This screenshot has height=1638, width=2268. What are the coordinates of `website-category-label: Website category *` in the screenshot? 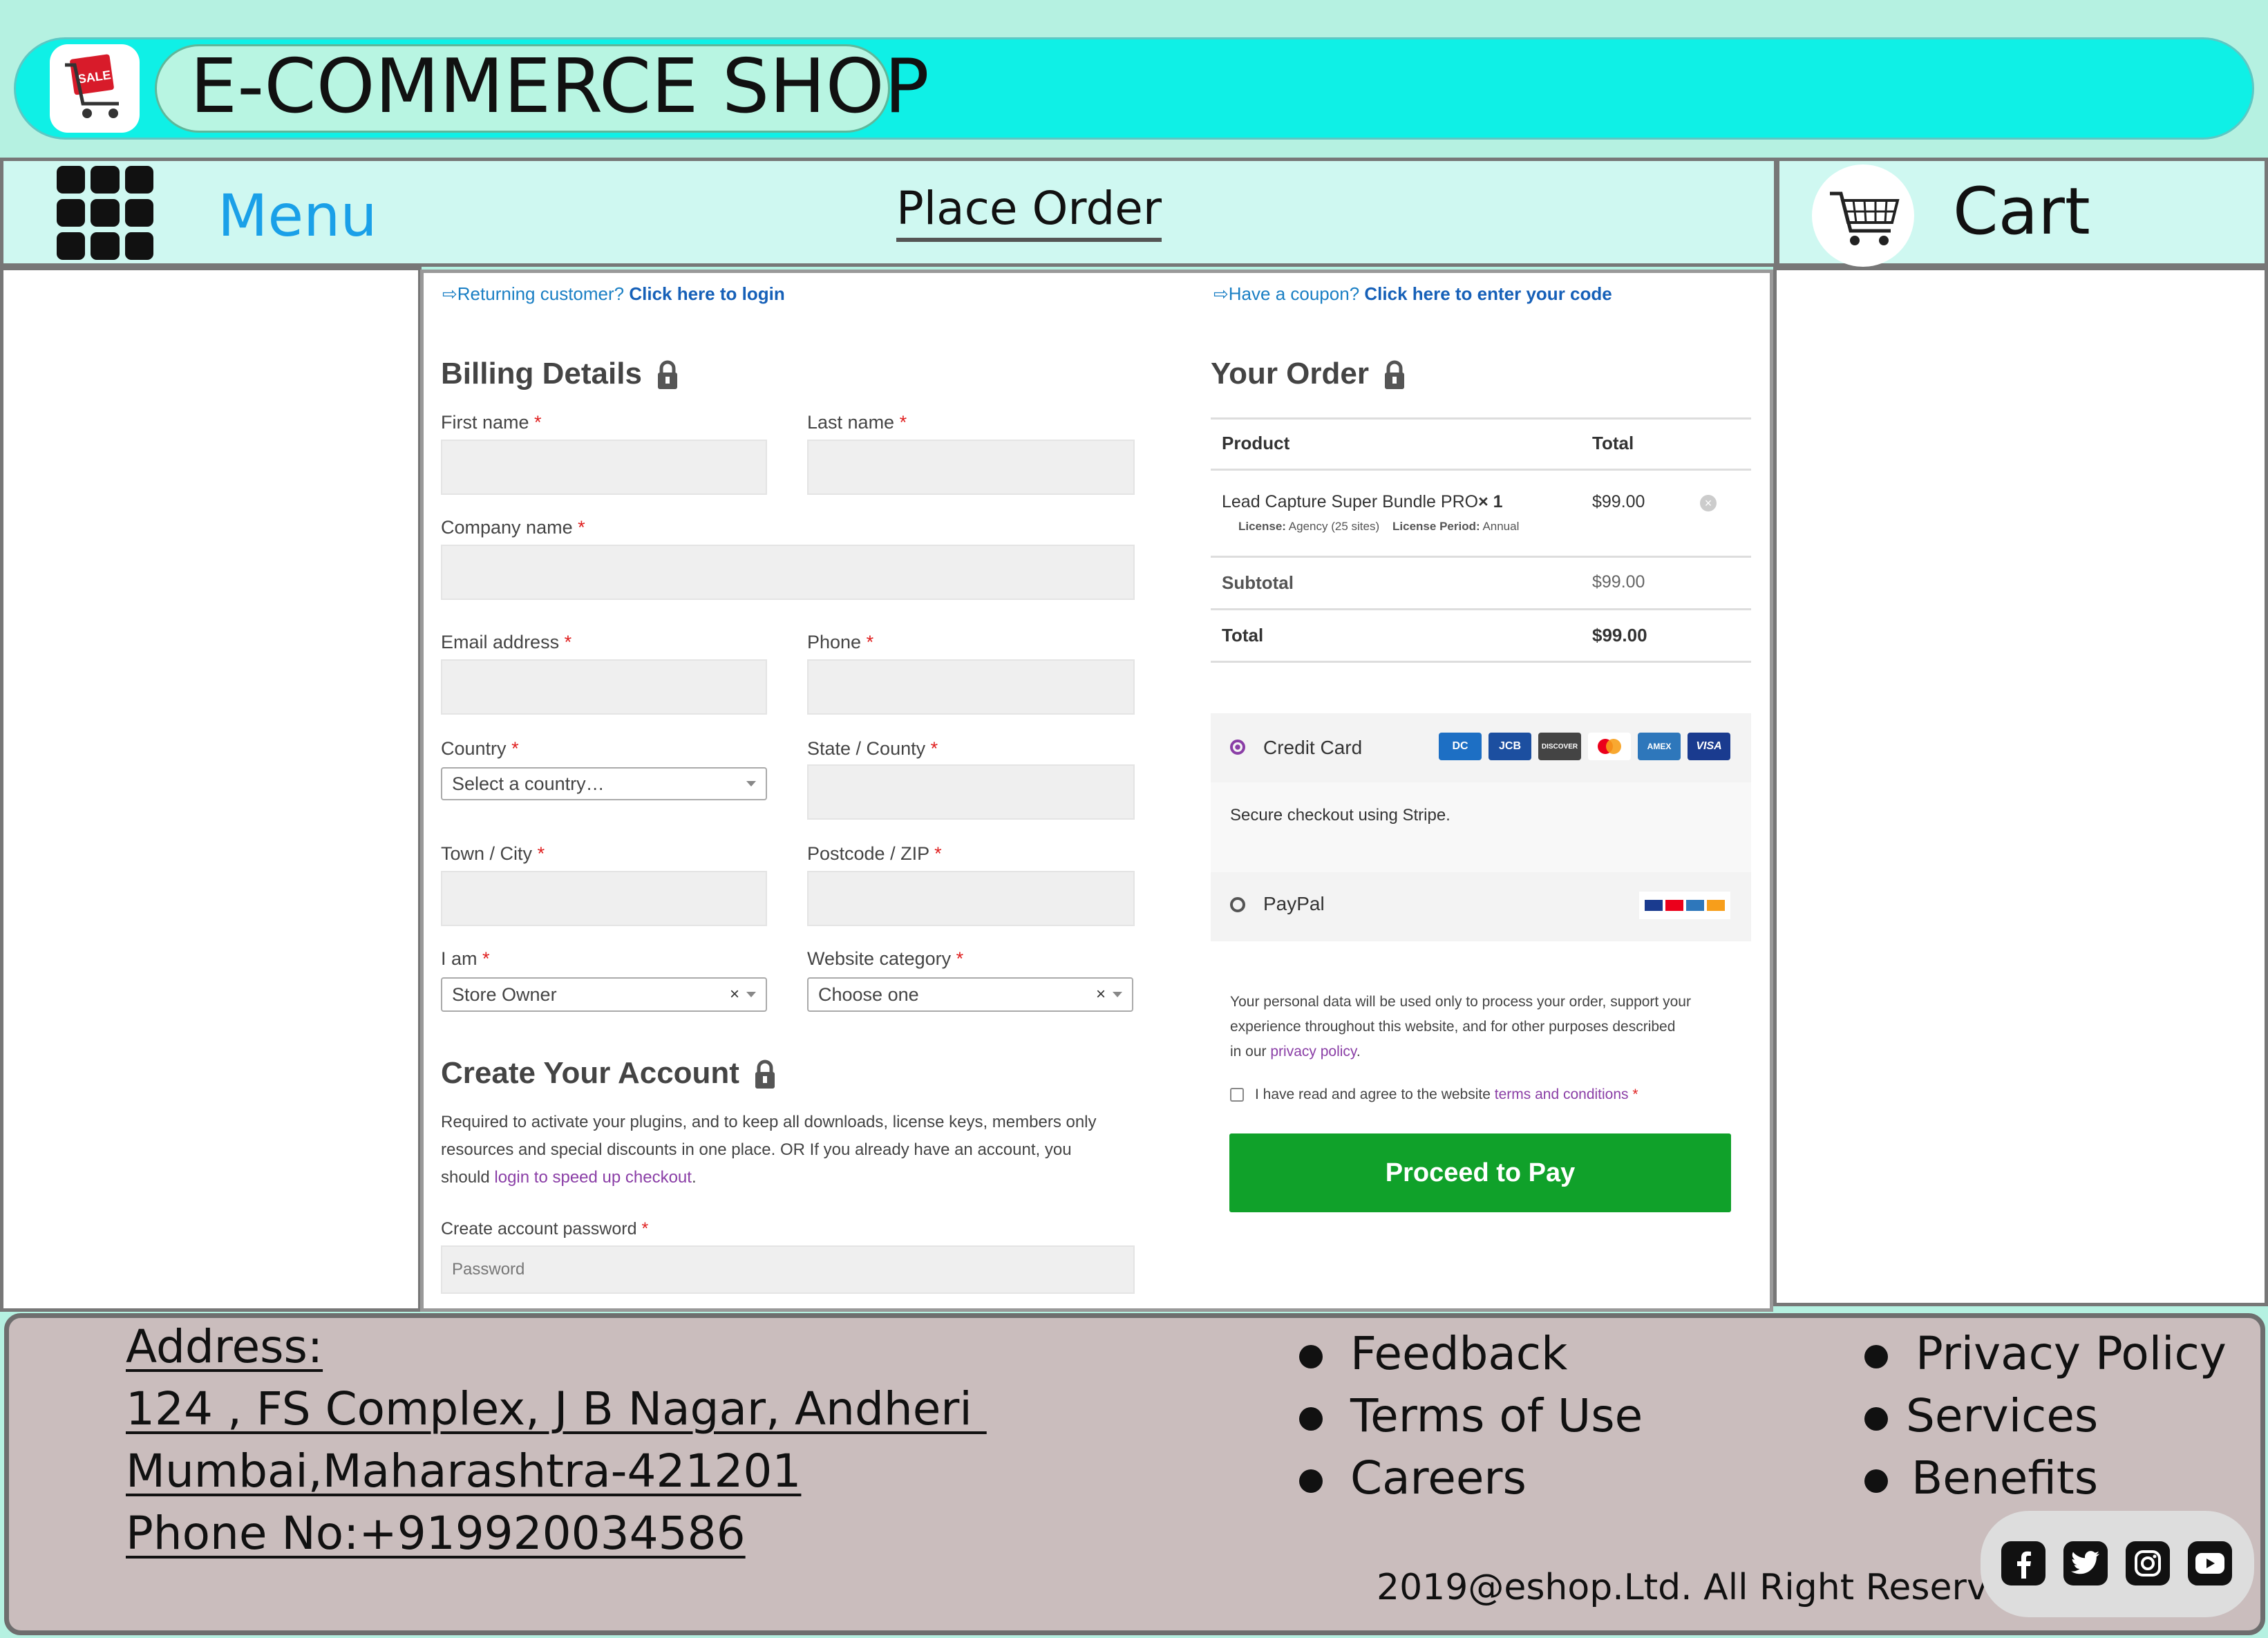 It's located at (885, 959).